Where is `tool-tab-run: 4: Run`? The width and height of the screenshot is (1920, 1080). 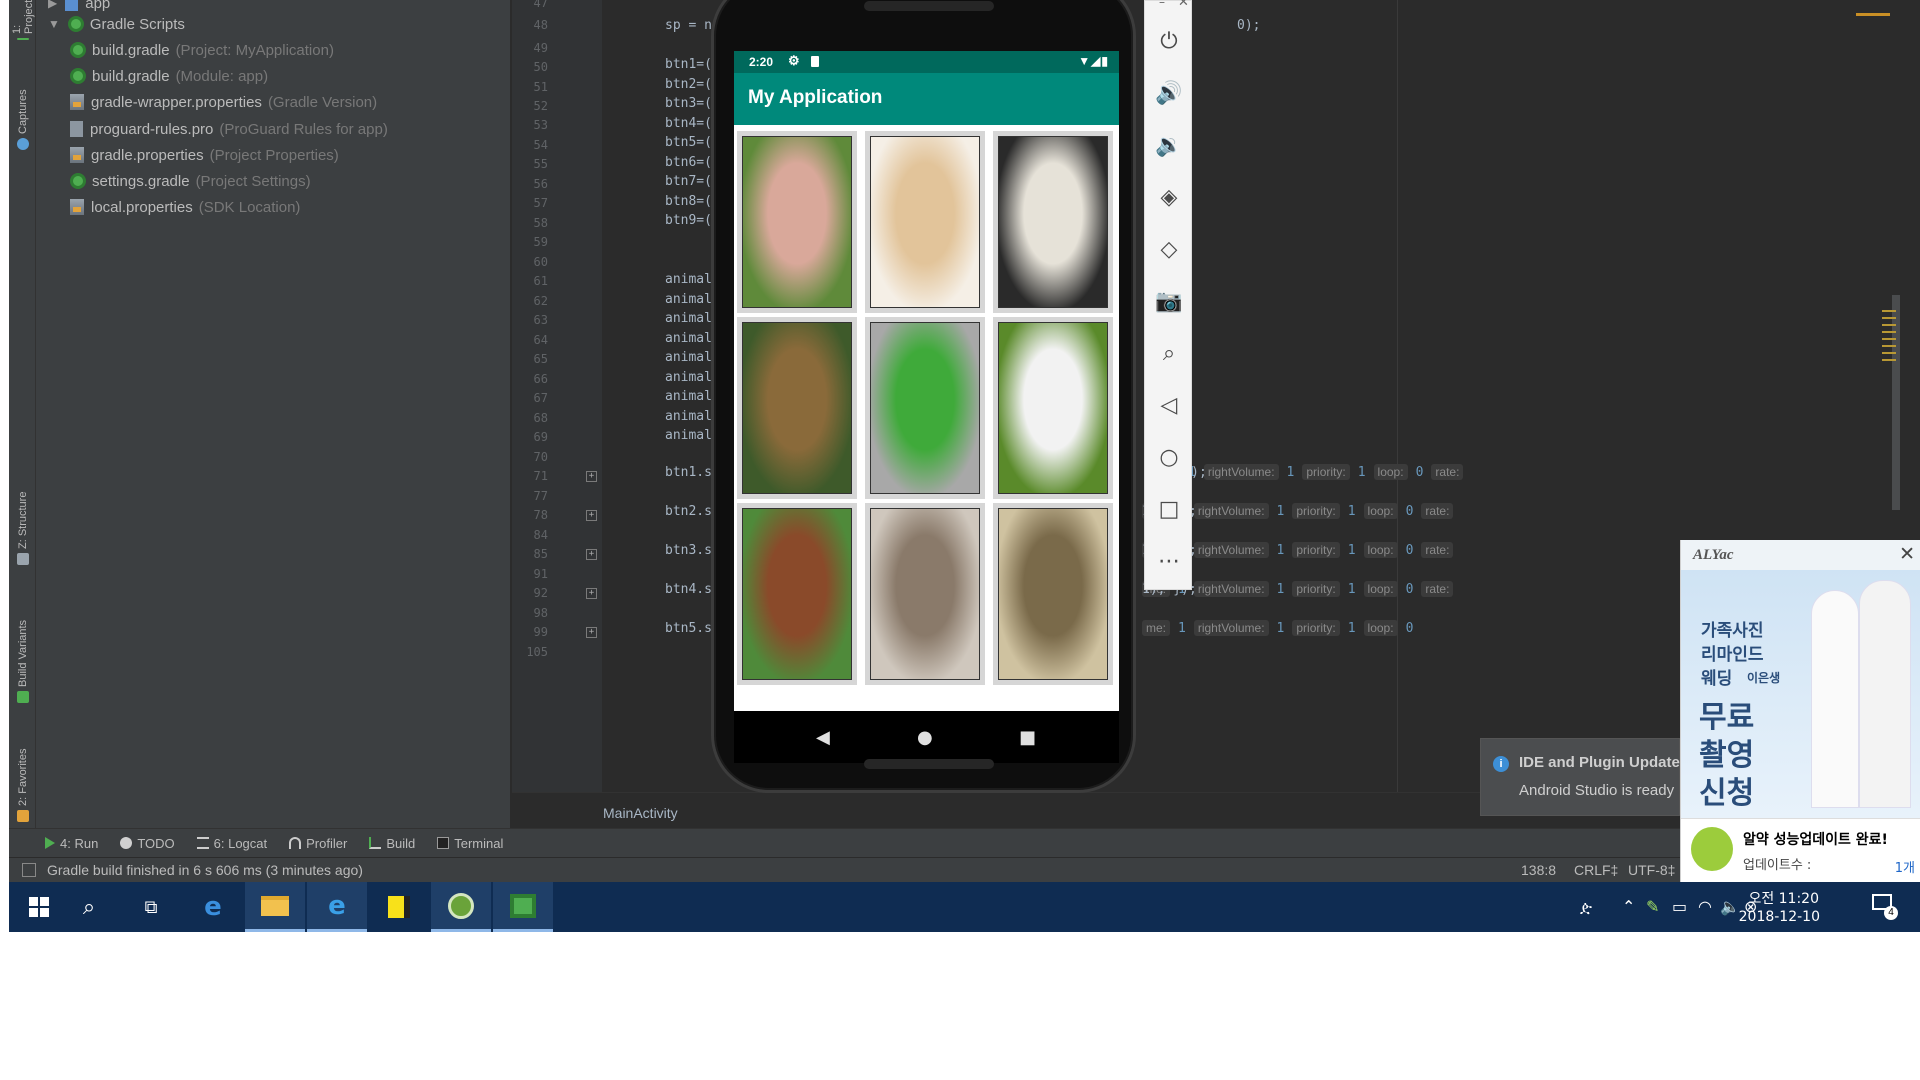 tool-tab-run: 4: Run is located at coordinates (71, 843).